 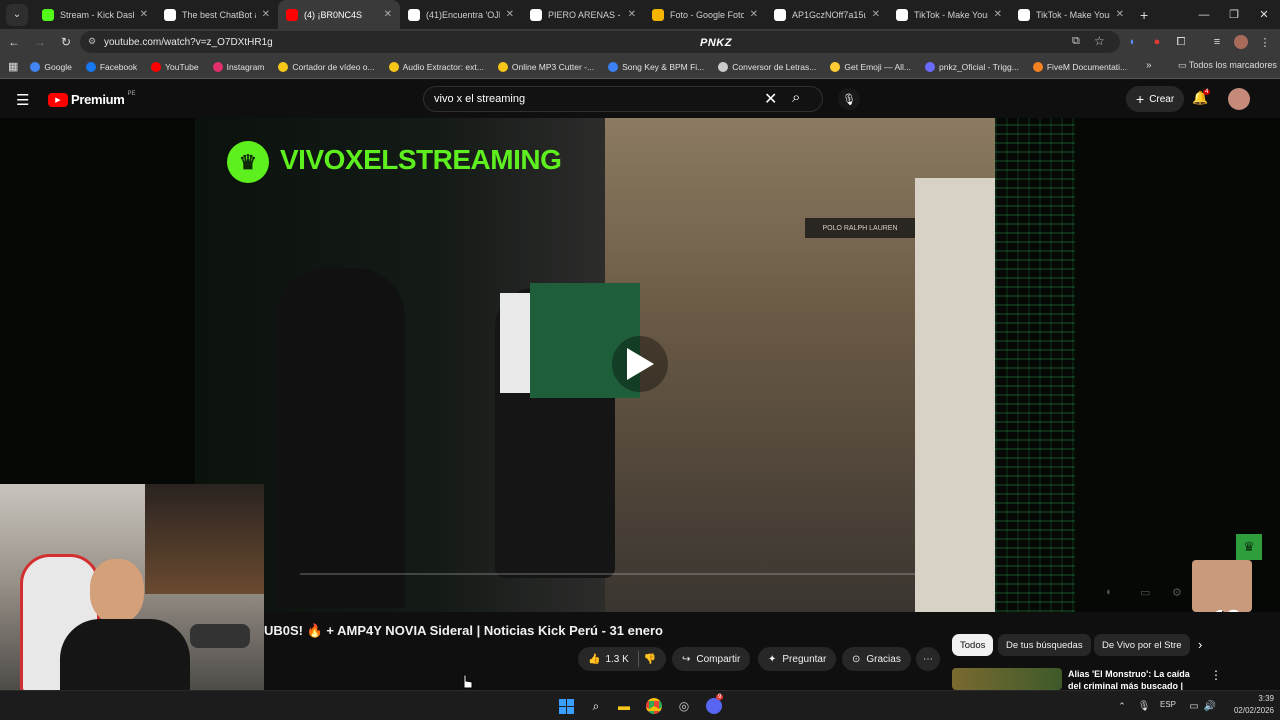 What do you see at coordinates (654, 706) in the screenshot?
I see `chrome-icon` at bounding box center [654, 706].